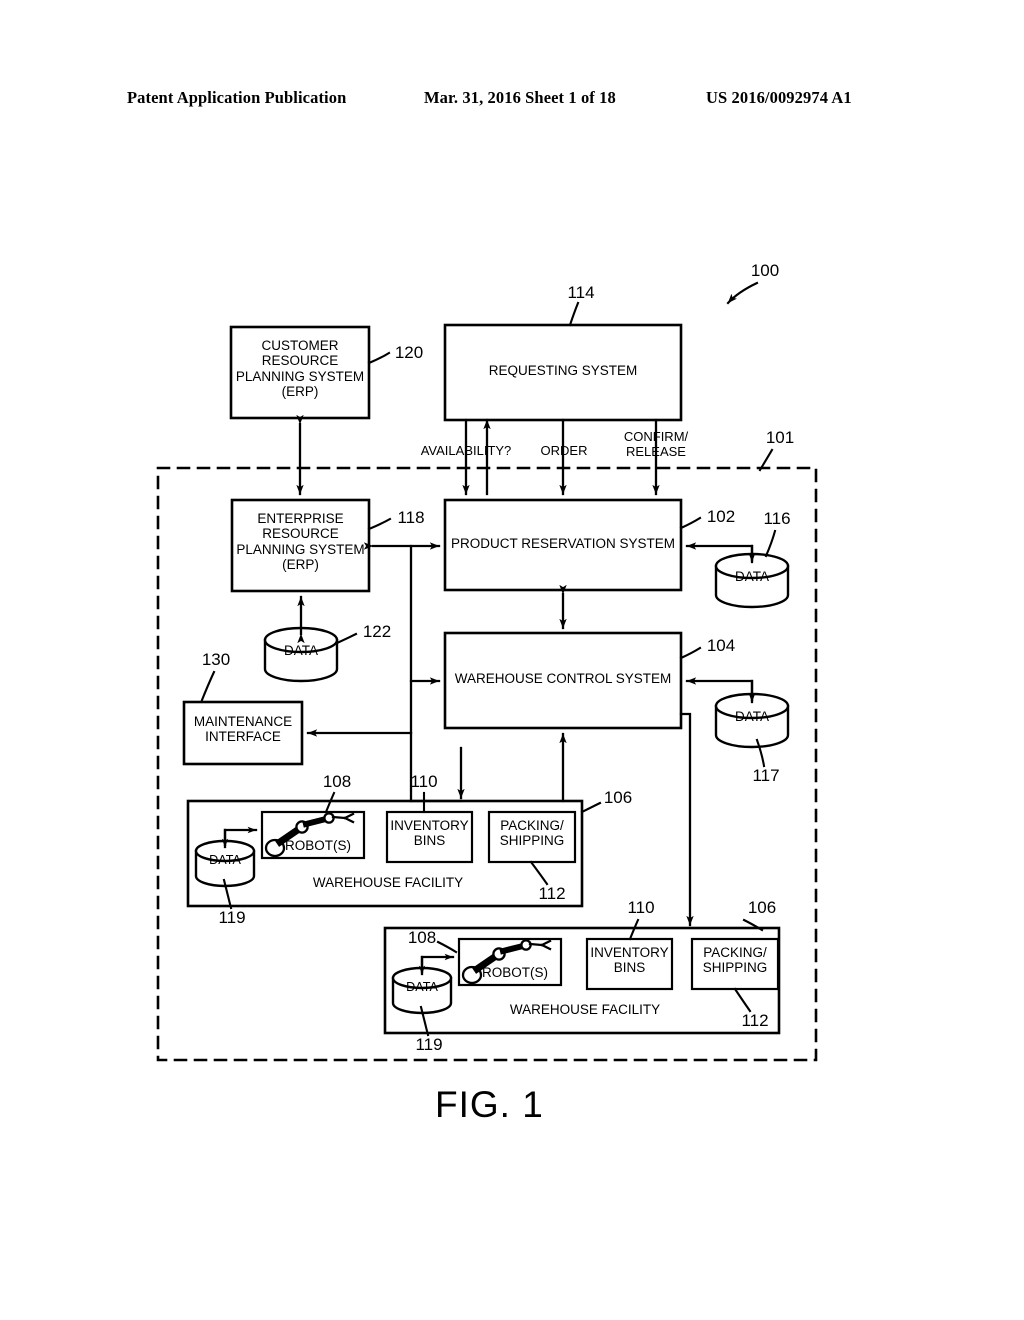 Image resolution: width=1024 pixels, height=1320 pixels. Describe the element at coordinates (489, 1104) in the screenshot. I see `figure-caption: FIG. 1` at that location.